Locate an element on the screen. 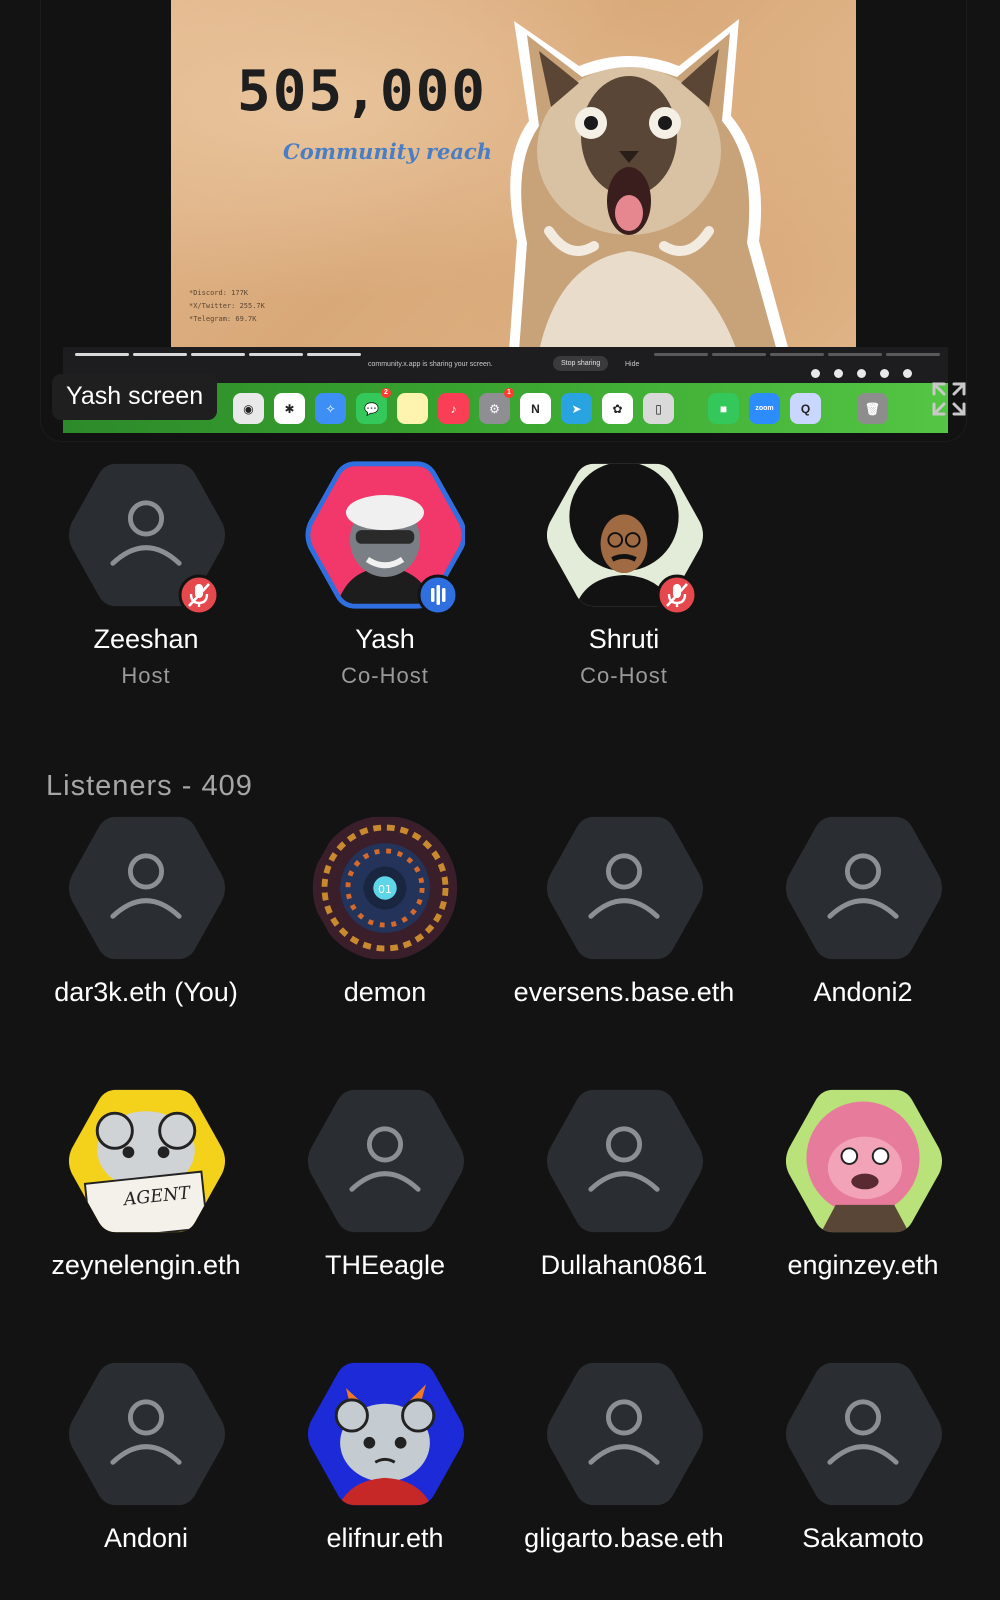 This screenshot has width=1000, height=1600. telegram-icon: ➤ is located at coordinates (576, 408).